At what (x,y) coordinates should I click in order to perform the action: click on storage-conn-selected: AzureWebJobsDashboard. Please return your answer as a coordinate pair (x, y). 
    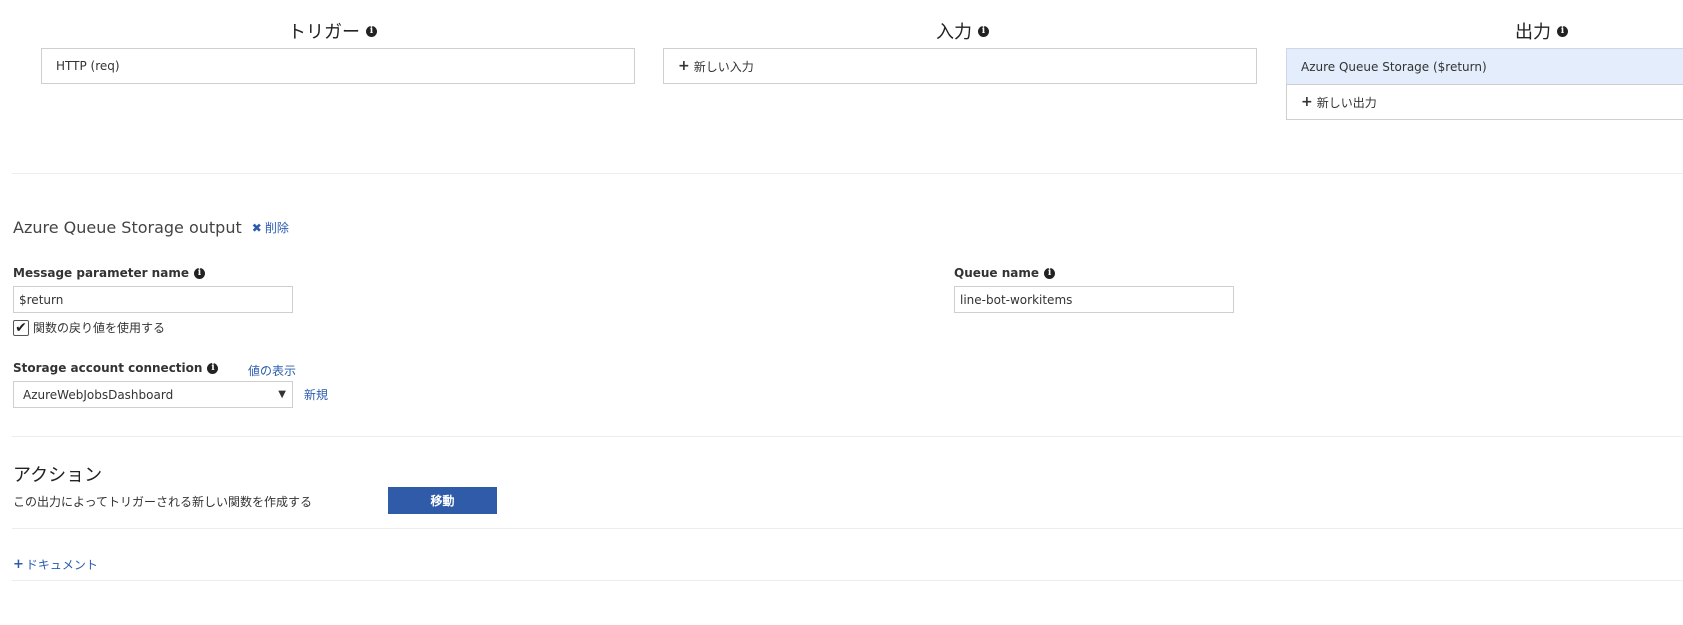
    Looking at the image, I should click on (98, 394).